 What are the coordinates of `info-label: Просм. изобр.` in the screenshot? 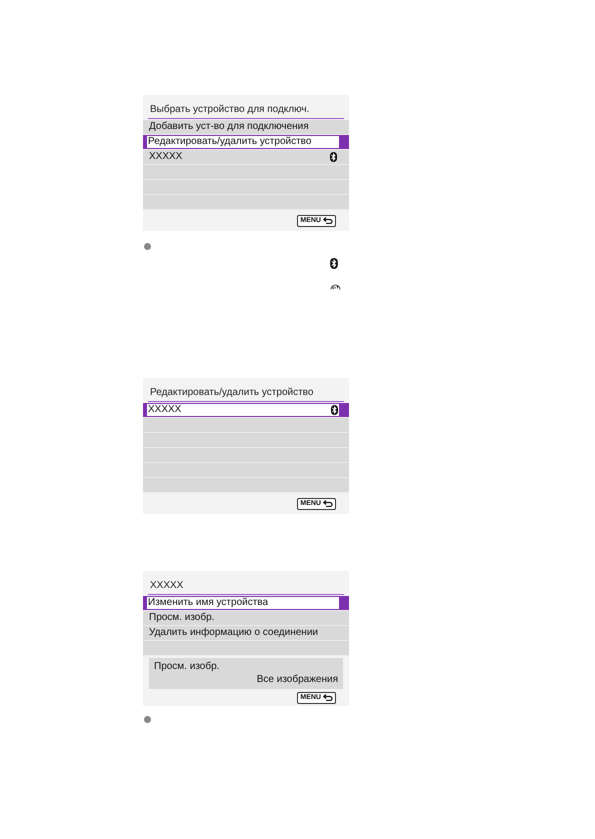 It's located at (187, 666).